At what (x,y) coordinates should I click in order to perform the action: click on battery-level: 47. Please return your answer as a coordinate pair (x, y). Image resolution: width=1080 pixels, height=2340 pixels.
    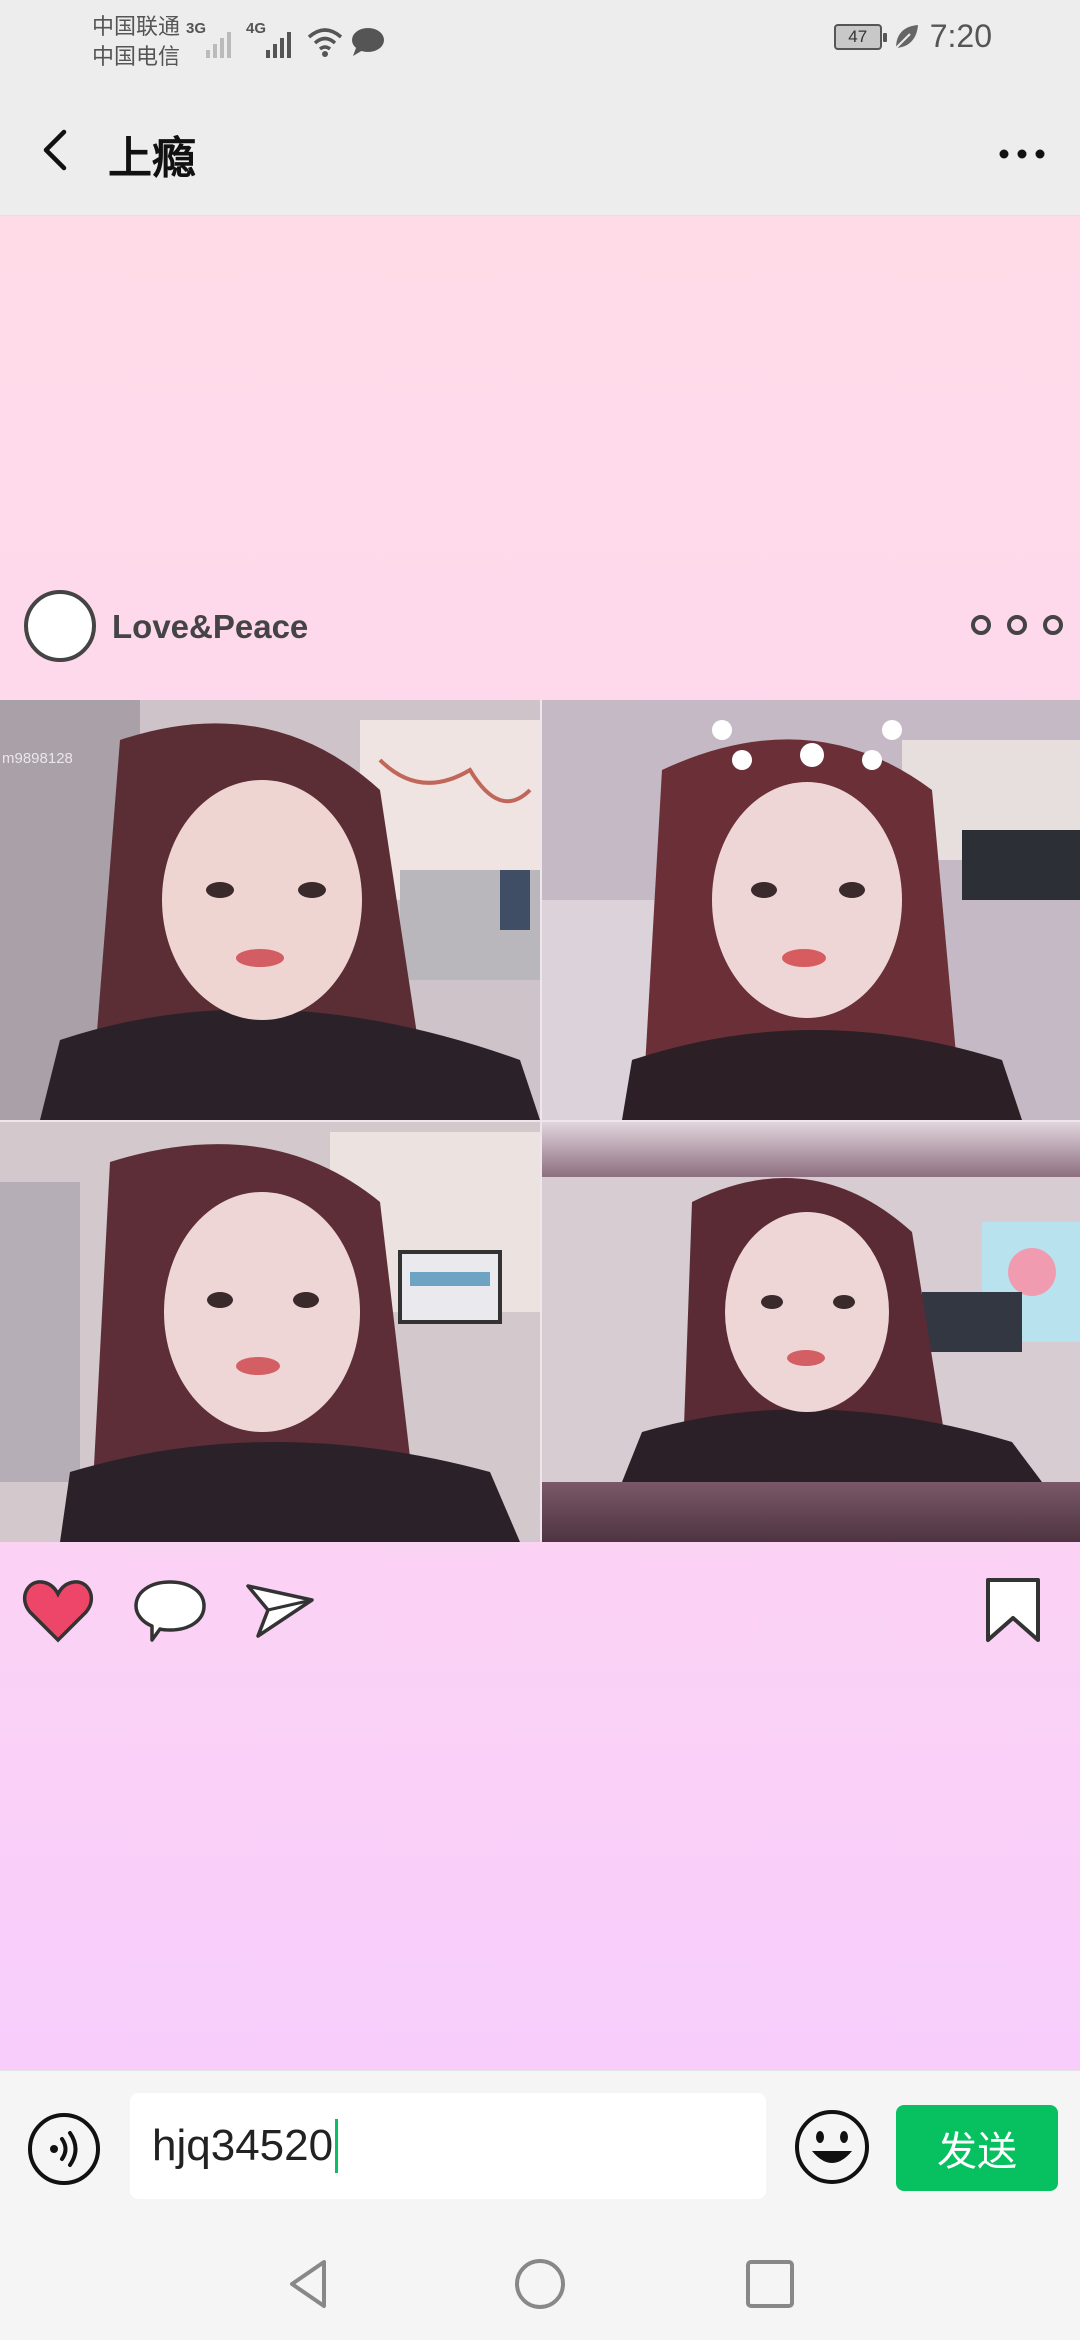
    Looking at the image, I should click on (858, 36).